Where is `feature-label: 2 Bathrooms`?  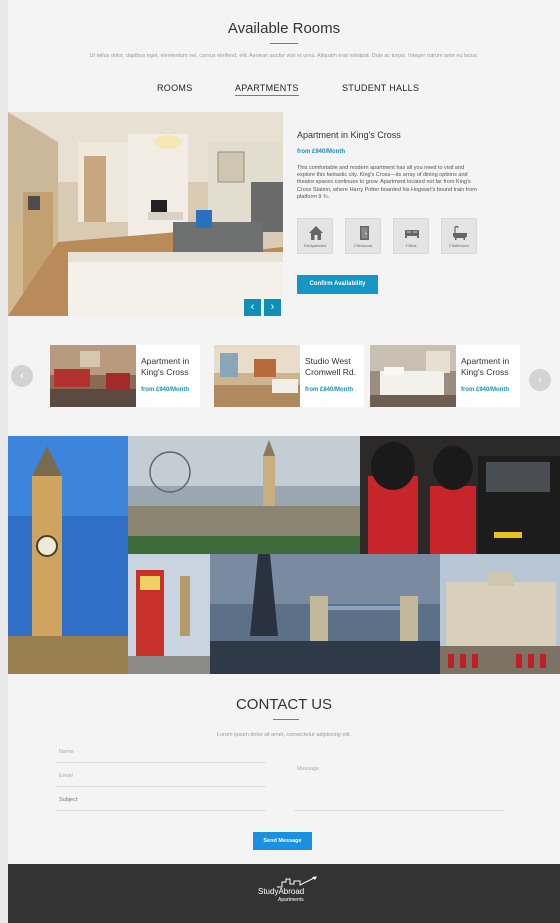 feature-label: 2 Bathrooms is located at coordinates (459, 246).